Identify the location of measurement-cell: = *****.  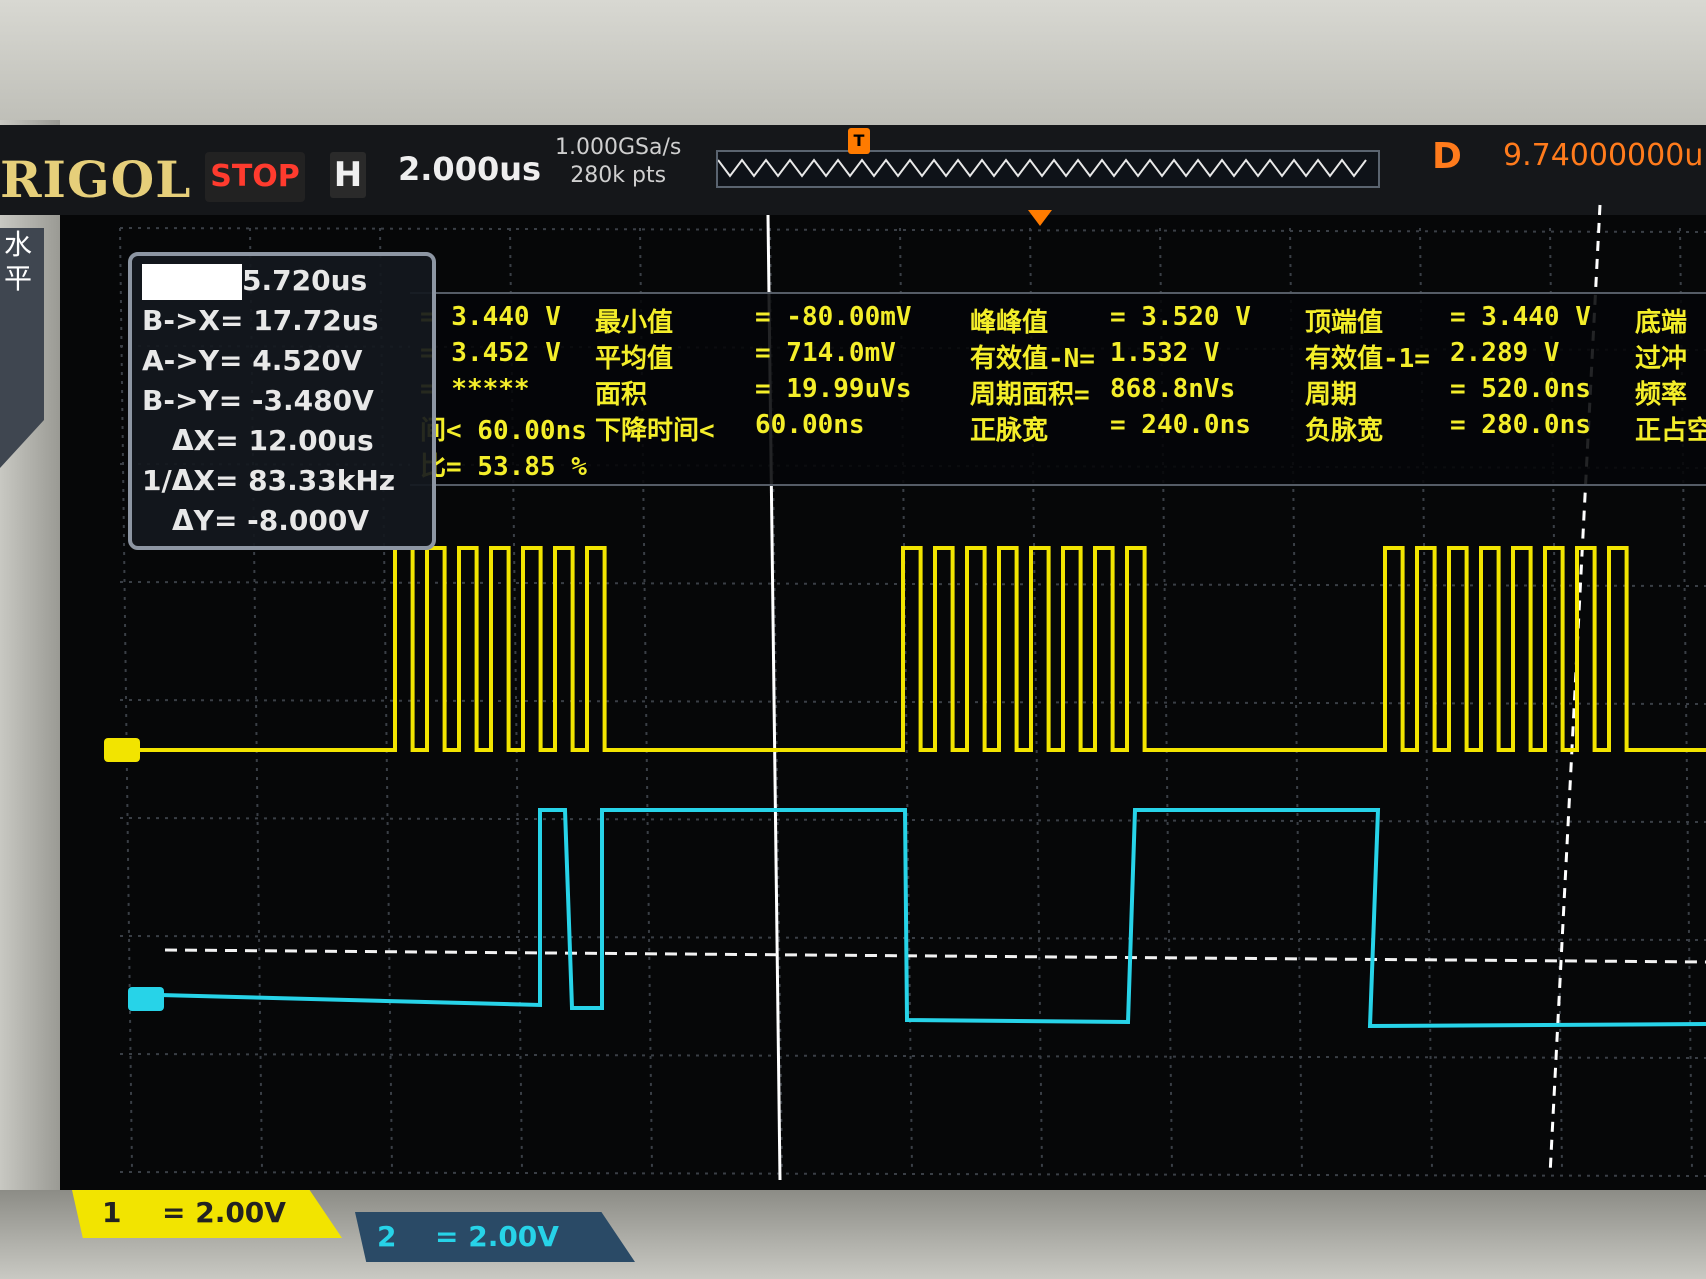
(475, 389).